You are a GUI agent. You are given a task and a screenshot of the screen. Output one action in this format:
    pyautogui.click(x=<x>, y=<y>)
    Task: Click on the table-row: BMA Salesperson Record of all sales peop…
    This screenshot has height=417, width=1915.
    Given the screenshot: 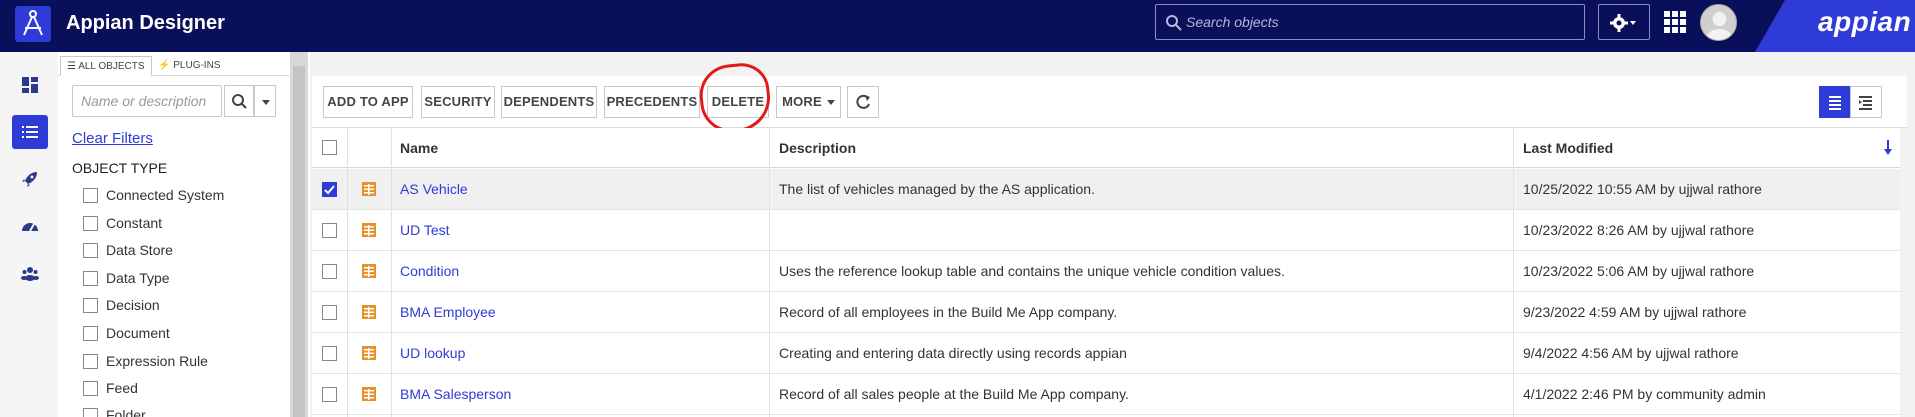 What is the action you would take?
    pyautogui.click(x=1106, y=394)
    